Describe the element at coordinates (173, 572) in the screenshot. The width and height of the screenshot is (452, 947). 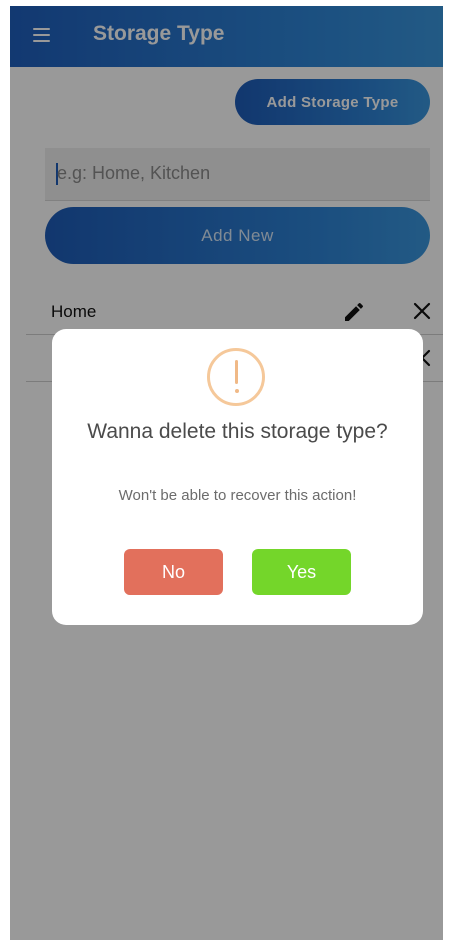
I see `no-button: No` at that location.